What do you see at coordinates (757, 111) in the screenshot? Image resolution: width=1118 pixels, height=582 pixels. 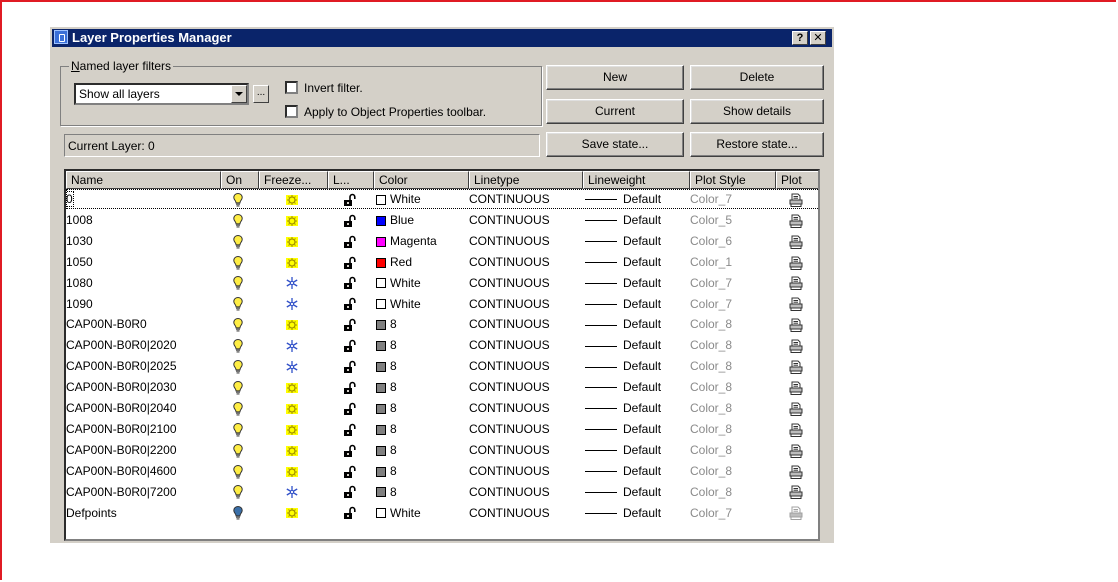 I see `show-details-button: Show details` at bounding box center [757, 111].